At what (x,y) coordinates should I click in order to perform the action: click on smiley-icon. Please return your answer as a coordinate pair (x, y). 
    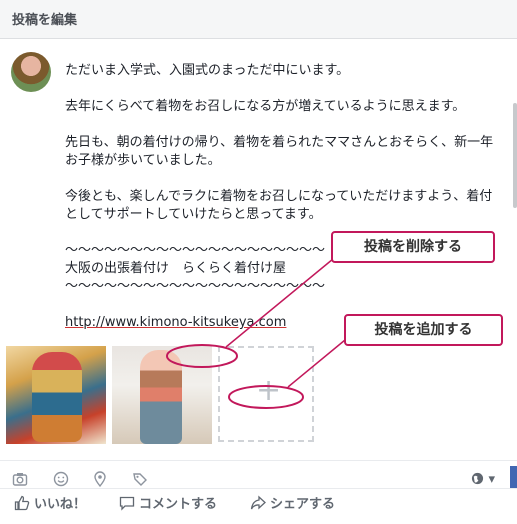
    Looking at the image, I should click on (61, 480).